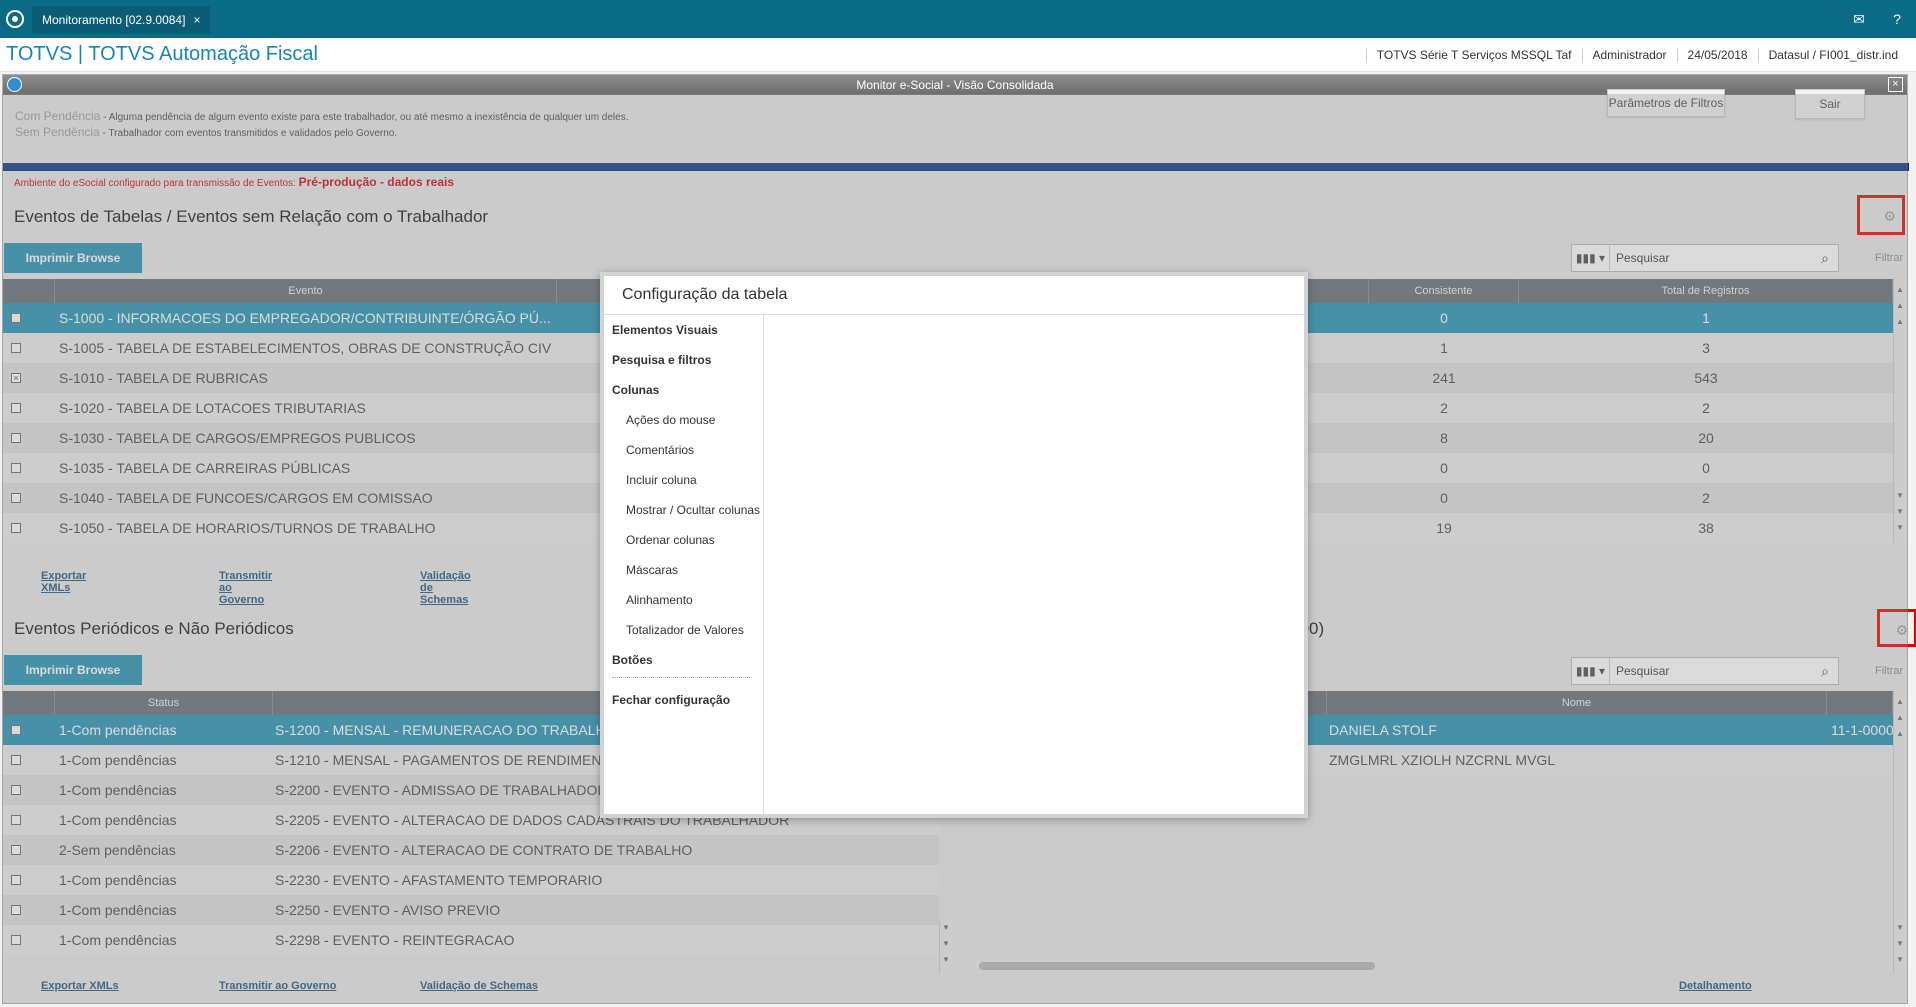 The width and height of the screenshot is (1916, 1007). I want to click on tab-close-icon: ×, so click(196, 20).